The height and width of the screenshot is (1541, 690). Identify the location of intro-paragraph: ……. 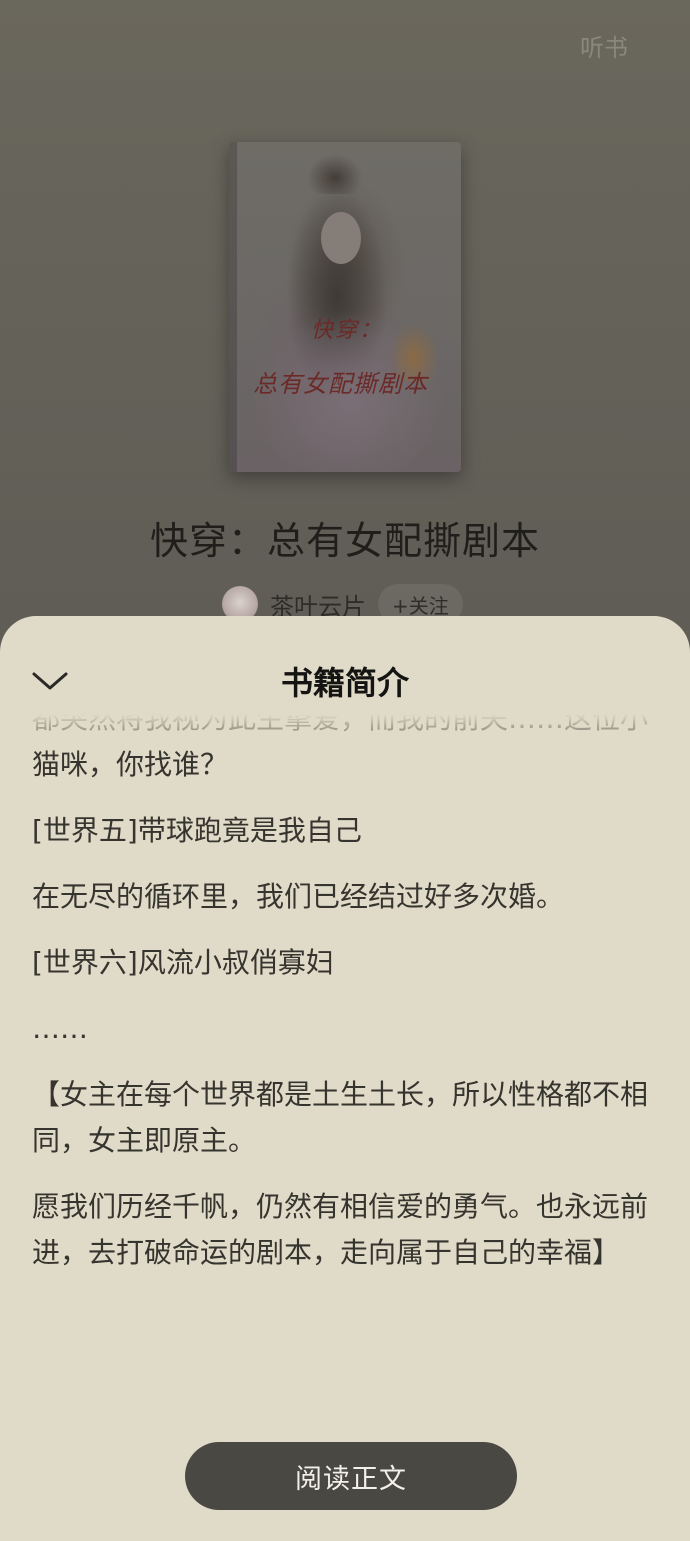
(60, 1028).